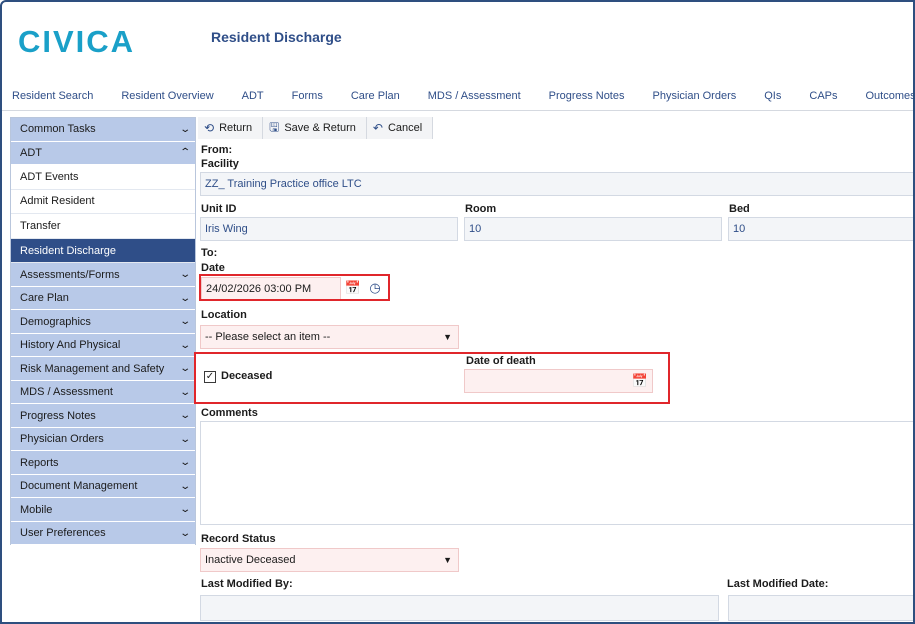  I want to click on nav-outcomes: Outcomes, so click(890, 96).